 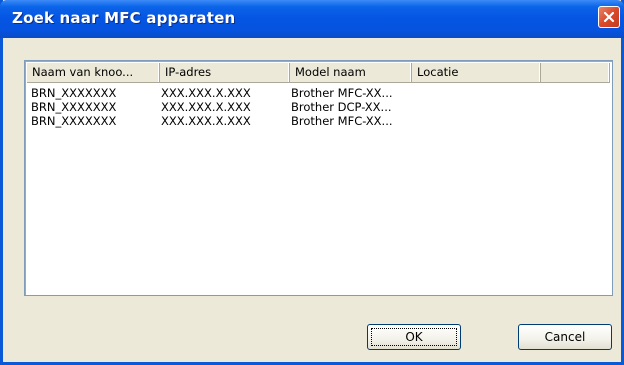 What do you see at coordinates (225, 72) in the screenshot?
I see `column-header-ip: IP-adres` at bounding box center [225, 72].